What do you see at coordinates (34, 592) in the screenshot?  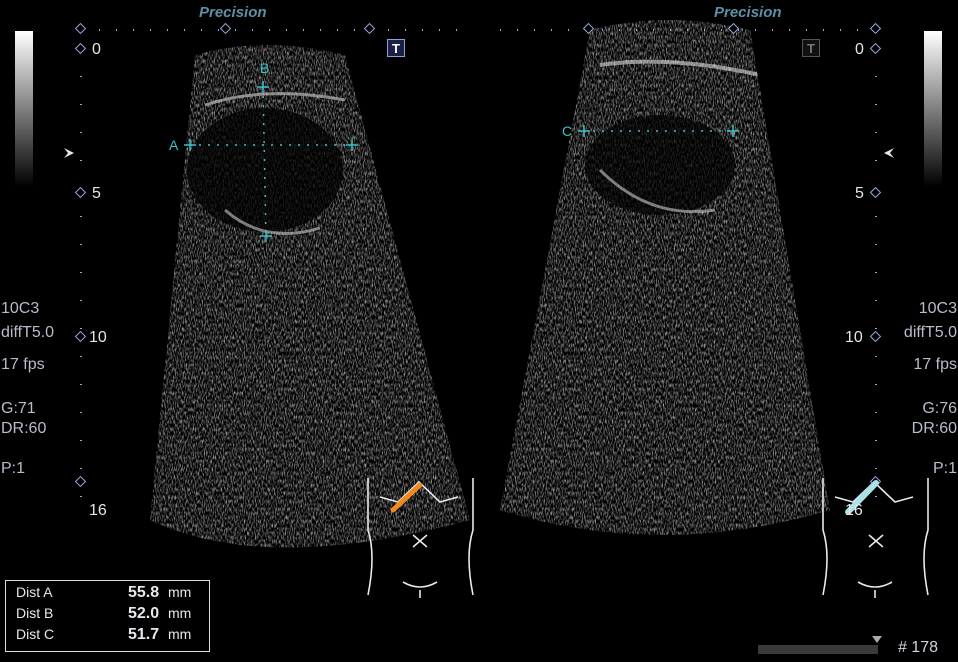 I see `measurement-label: Dist A` at bounding box center [34, 592].